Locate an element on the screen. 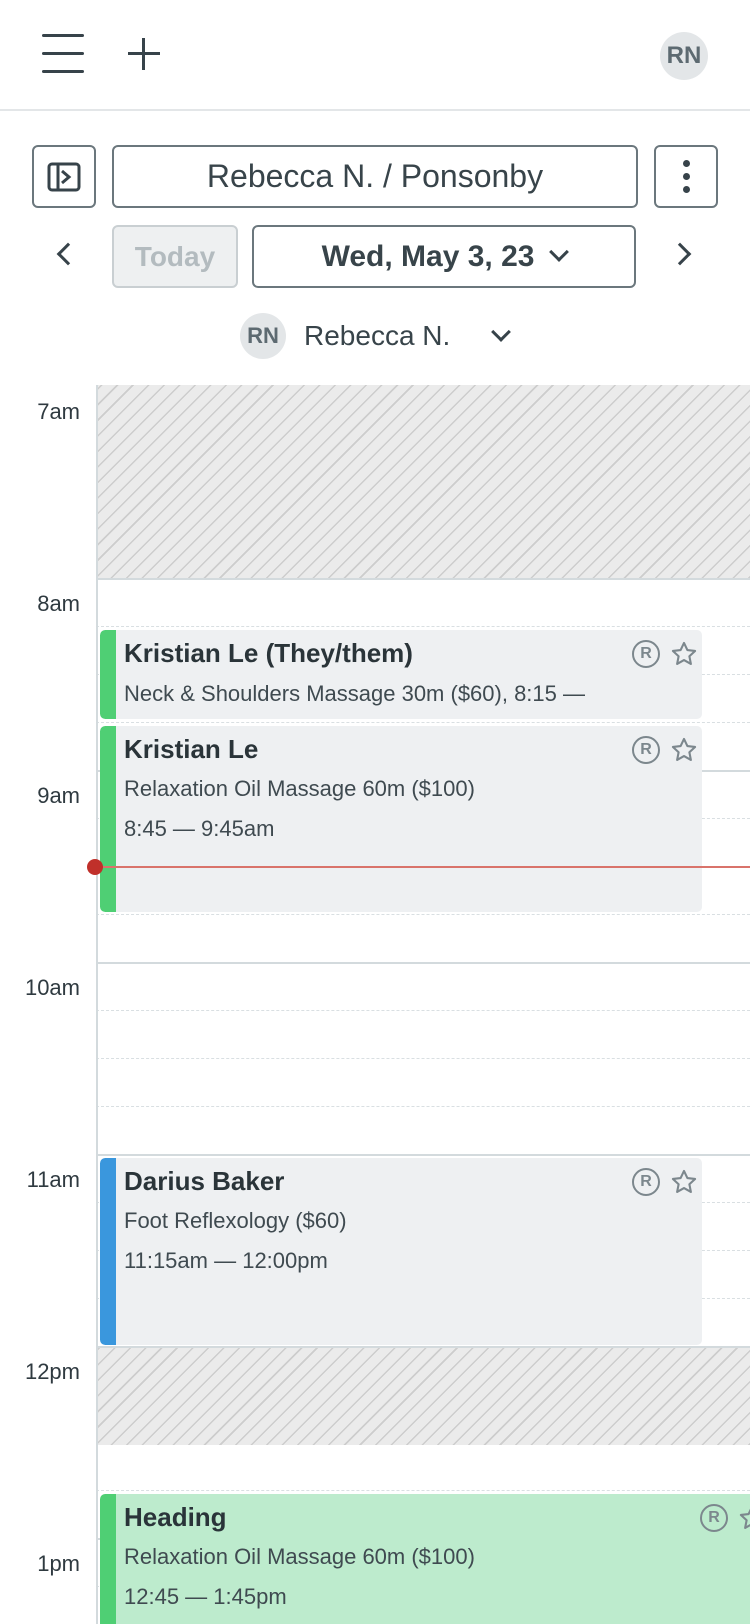 This screenshot has width=750, height=1624. staff-name: Rebecca N. is located at coordinates (377, 335).